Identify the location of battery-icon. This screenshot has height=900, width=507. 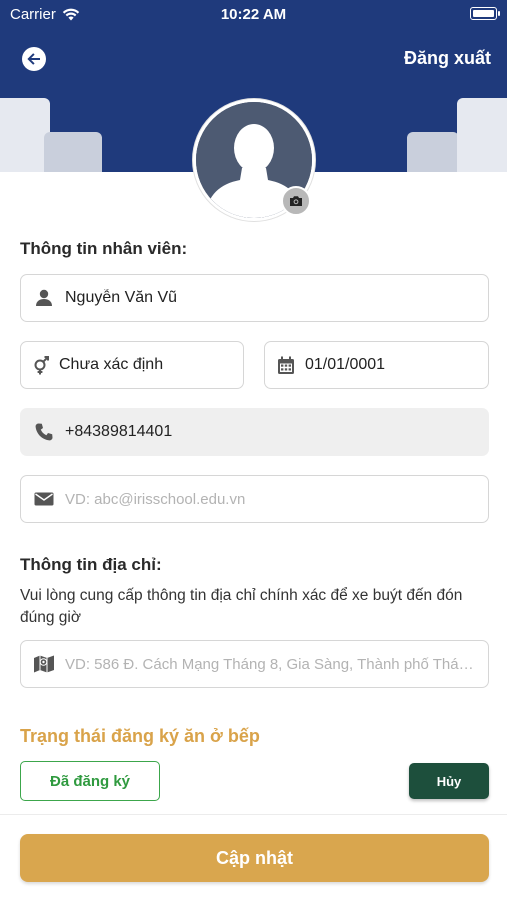
(485, 13).